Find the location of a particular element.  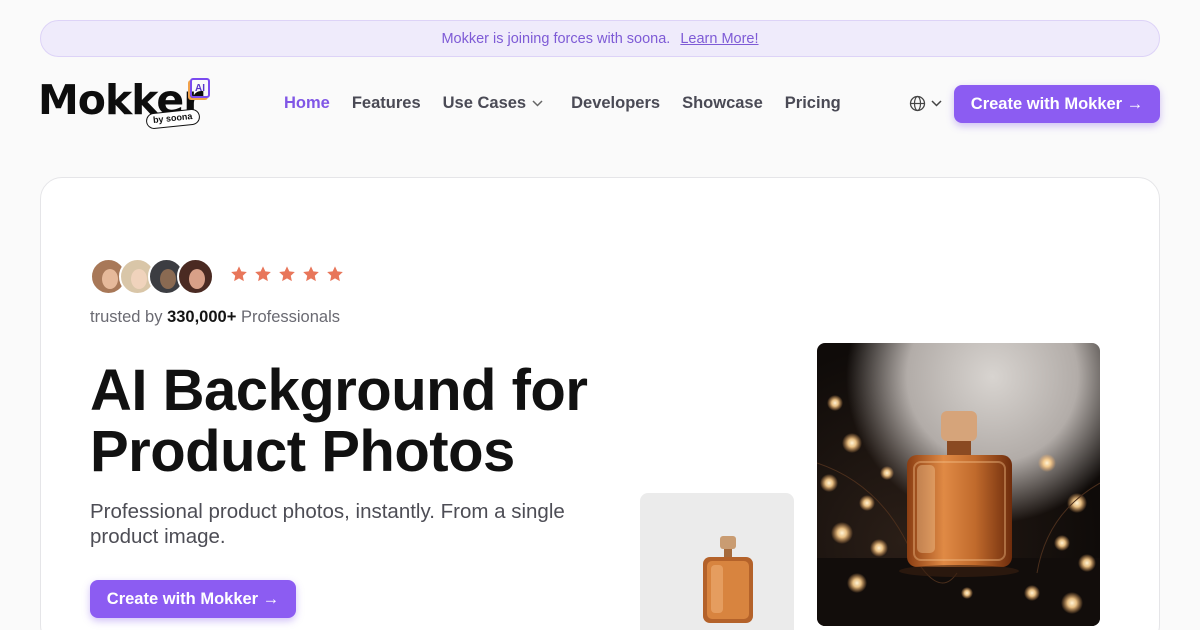

ai-badge: AI is located at coordinates (200, 88).